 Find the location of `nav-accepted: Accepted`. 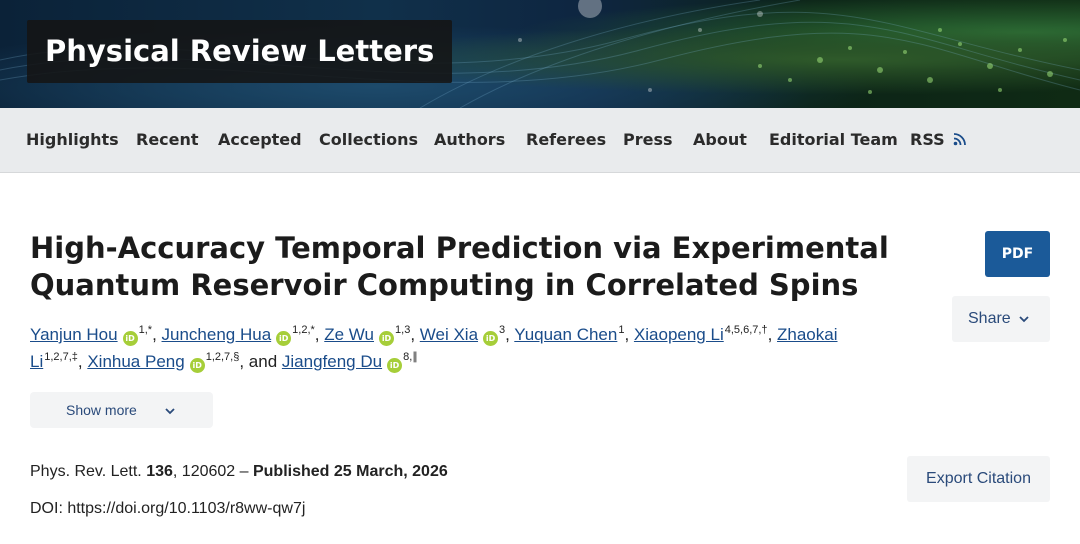

nav-accepted: Accepted is located at coordinates (260, 140).